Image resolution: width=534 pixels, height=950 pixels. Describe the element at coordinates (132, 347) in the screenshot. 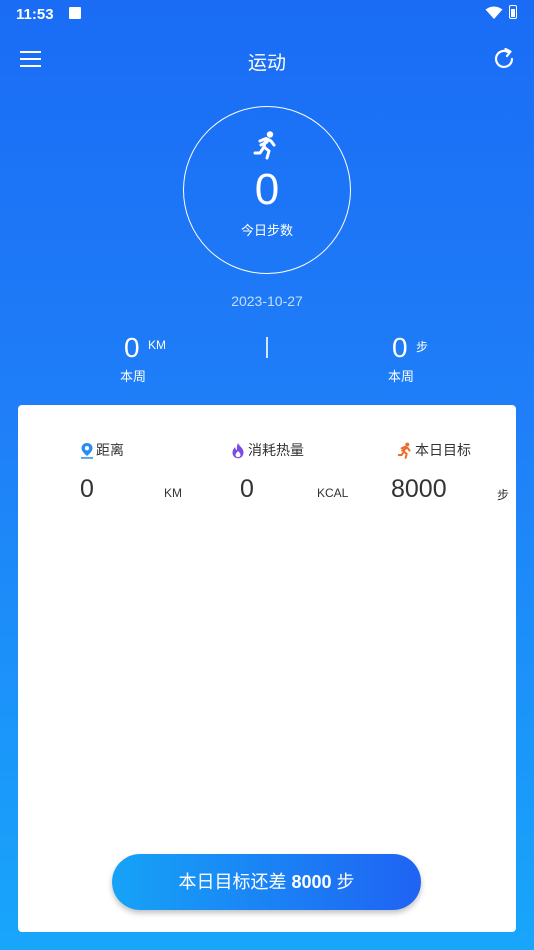

I see `week-distance-value: 0` at that location.